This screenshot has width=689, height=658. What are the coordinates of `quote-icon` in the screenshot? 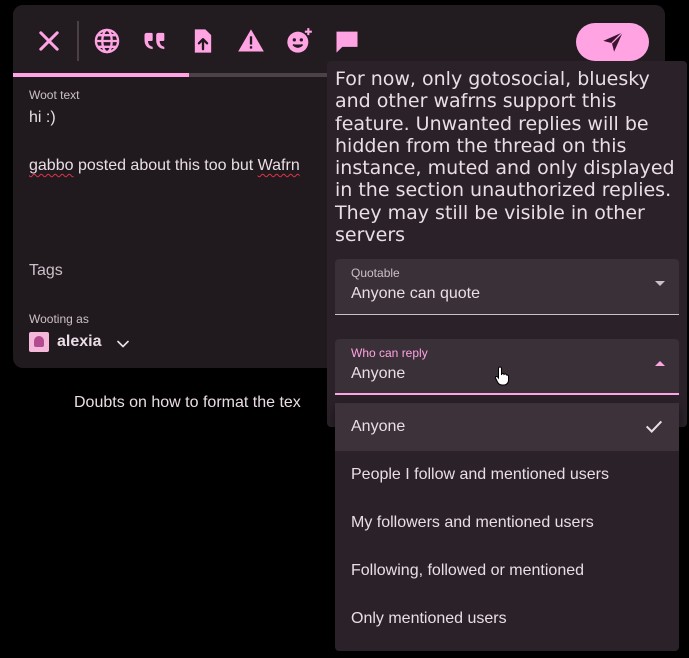 It's located at (155, 41).